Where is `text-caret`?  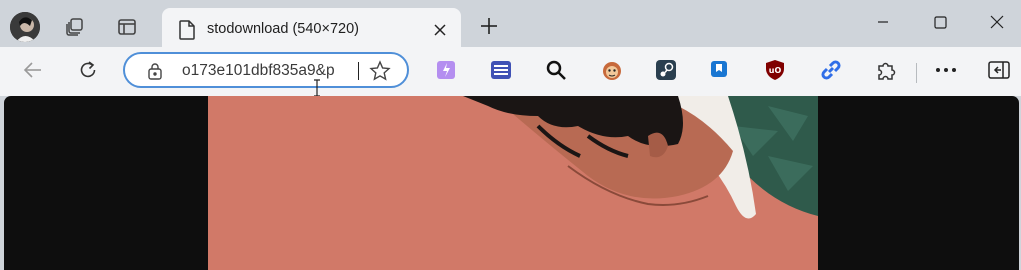
text-caret is located at coordinates (358, 71).